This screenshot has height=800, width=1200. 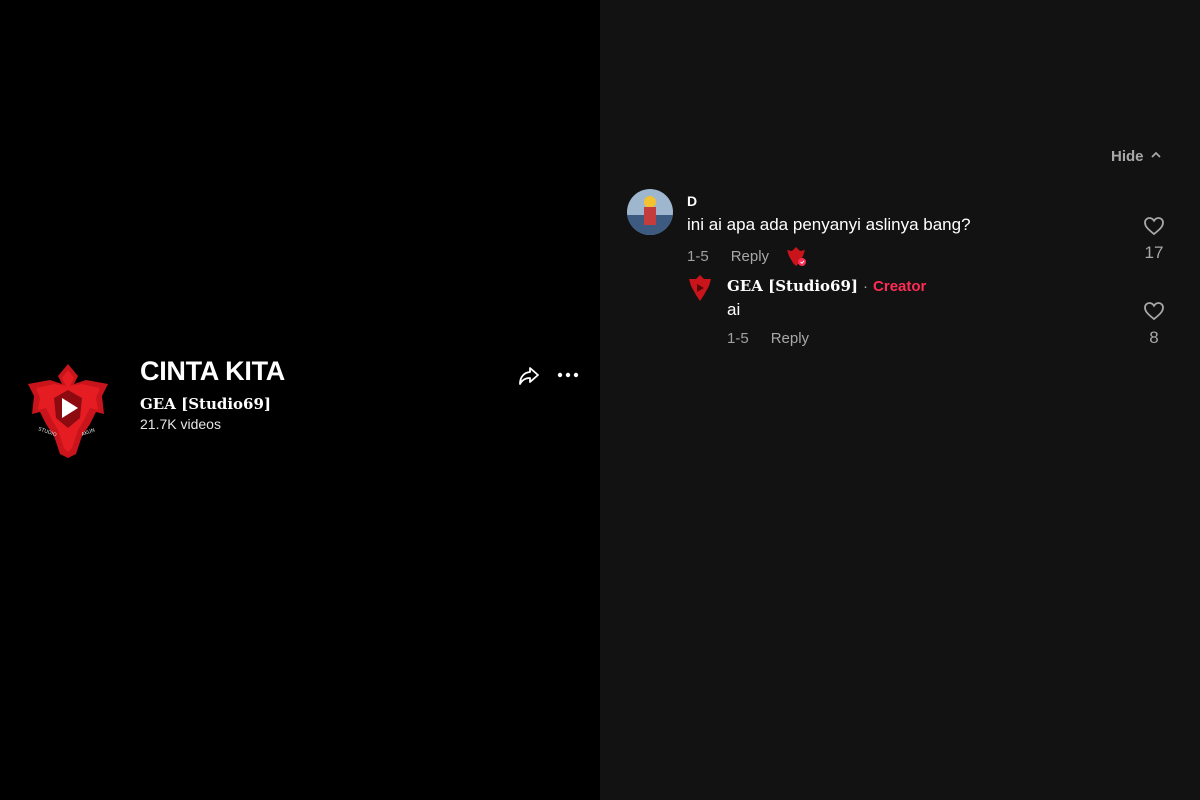 I want to click on liked-by-creator-icon, so click(x=796, y=256).